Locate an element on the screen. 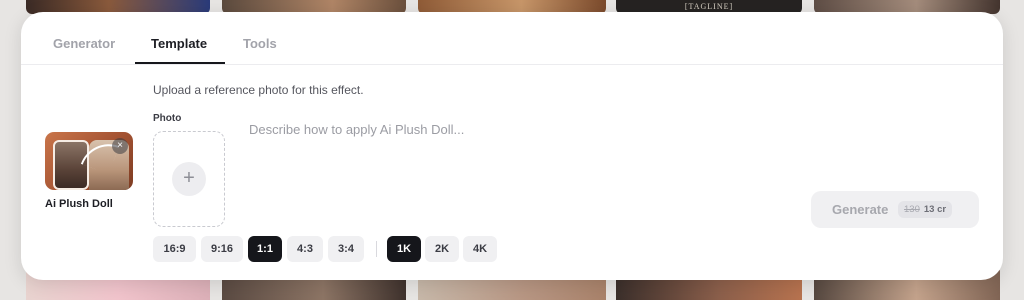  resolution-1k: 1K is located at coordinates (404, 249).